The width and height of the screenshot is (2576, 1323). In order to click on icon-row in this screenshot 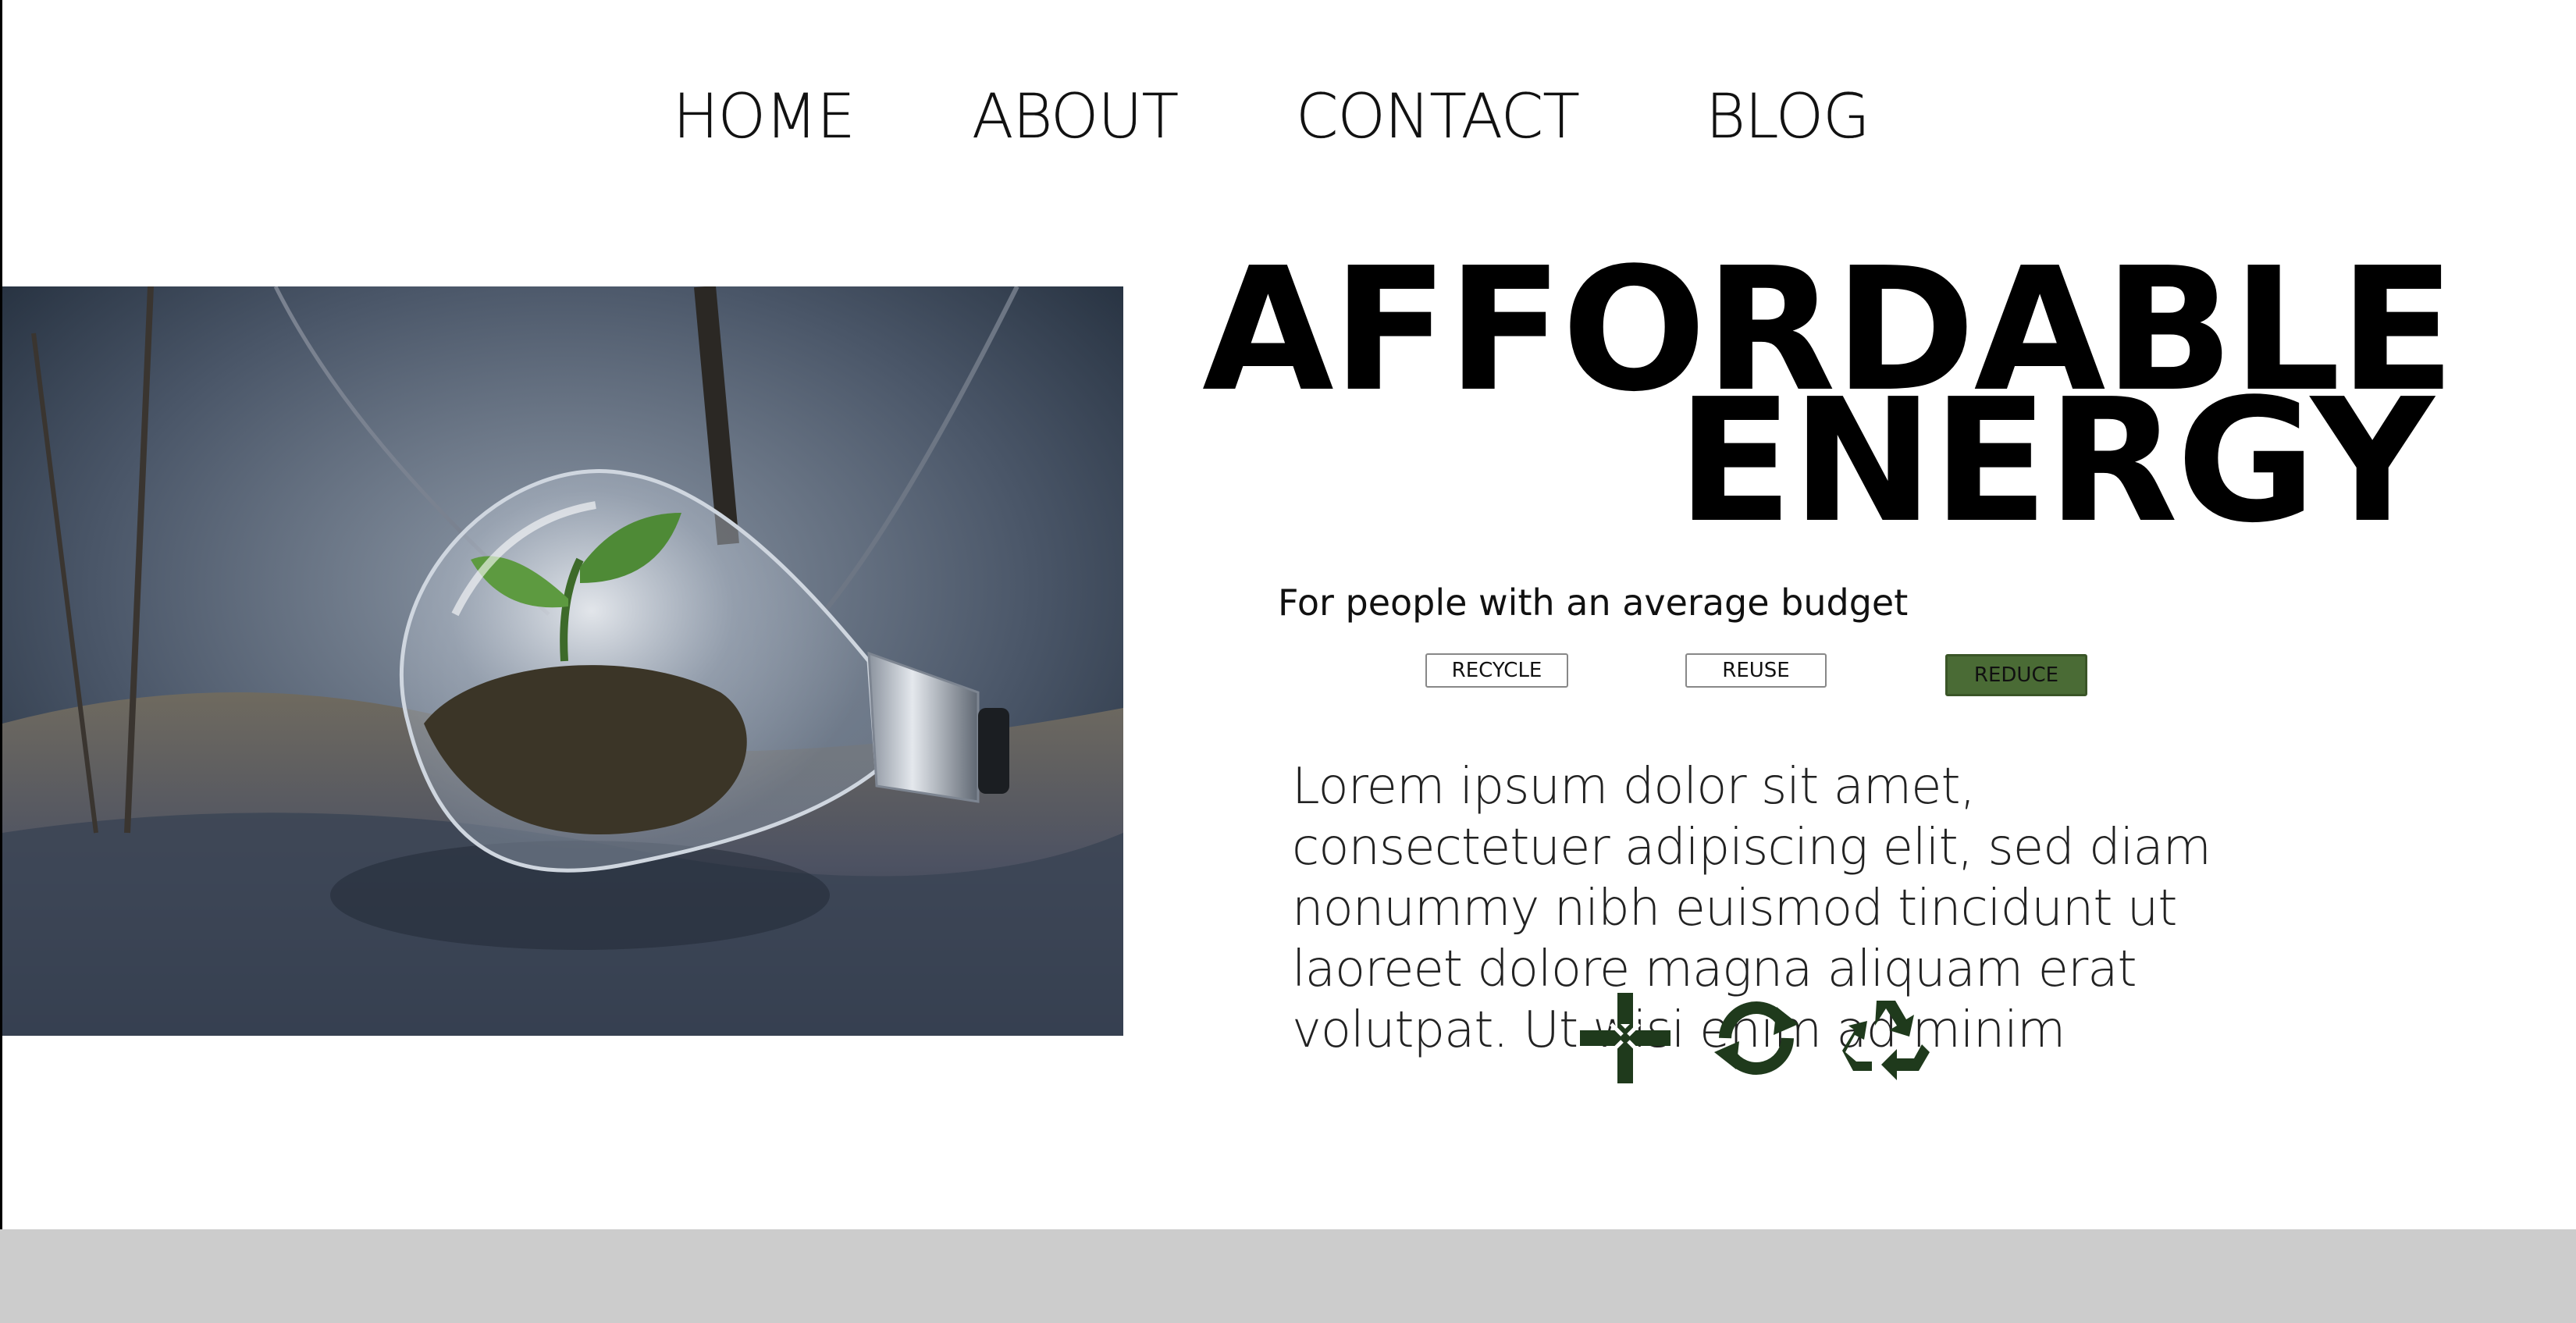, I will do `click(1764, 1038)`.